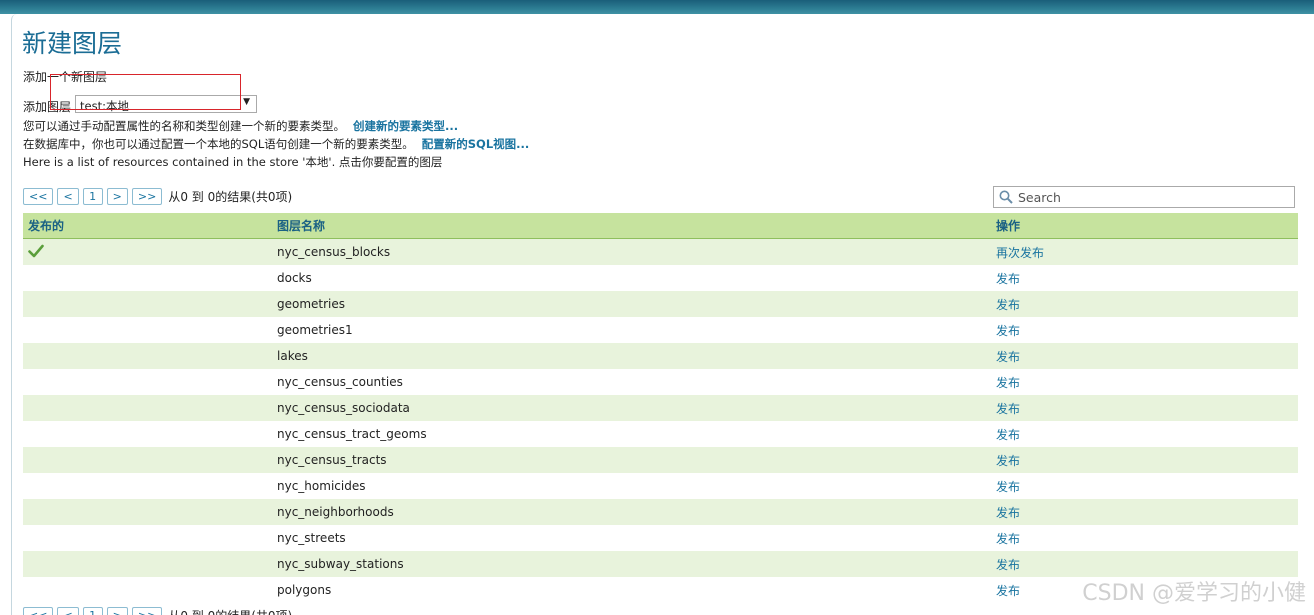  Describe the element at coordinates (292, 356) in the screenshot. I see `layer-name-cell: lakes` at that location.